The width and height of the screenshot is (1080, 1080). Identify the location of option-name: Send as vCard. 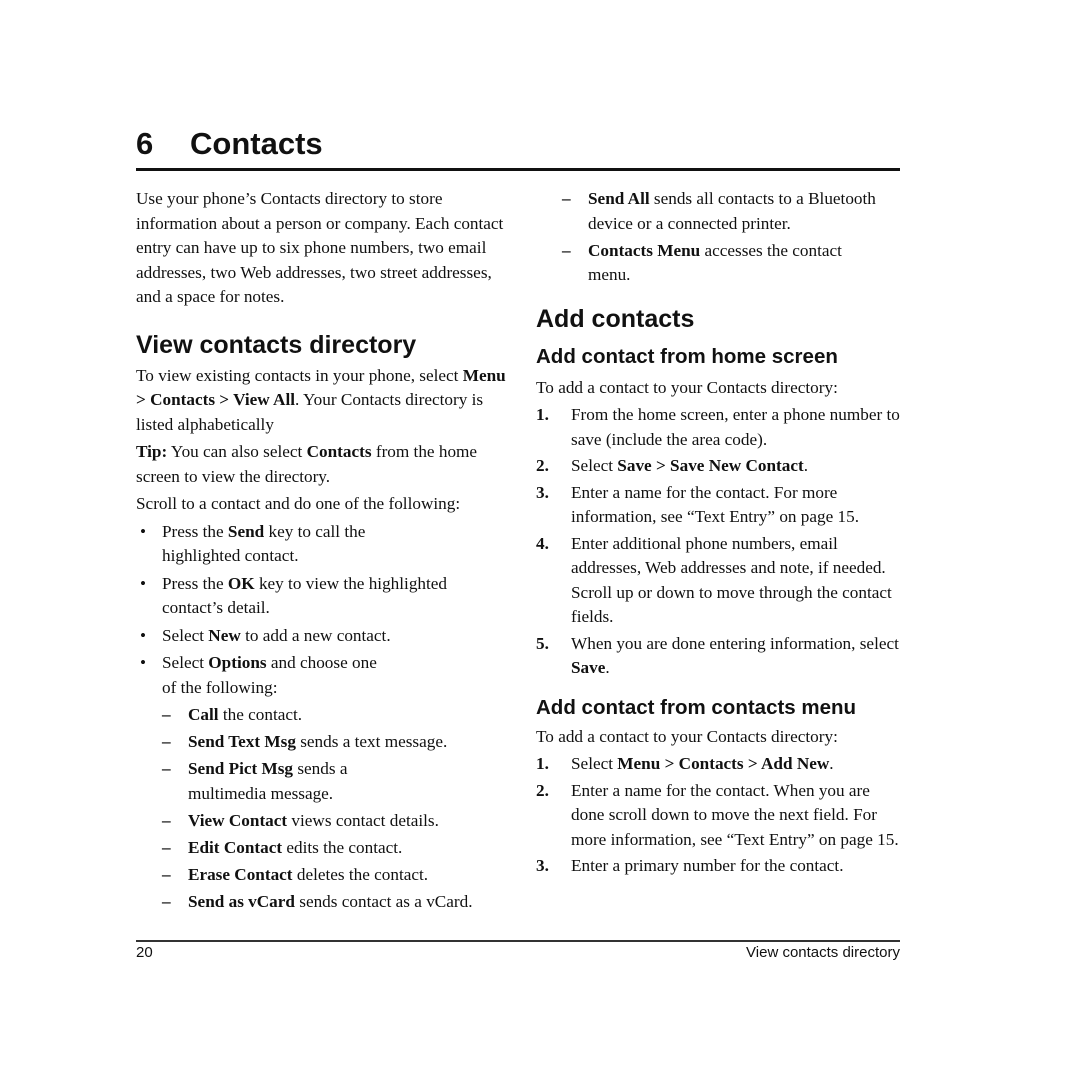
(241, 901).